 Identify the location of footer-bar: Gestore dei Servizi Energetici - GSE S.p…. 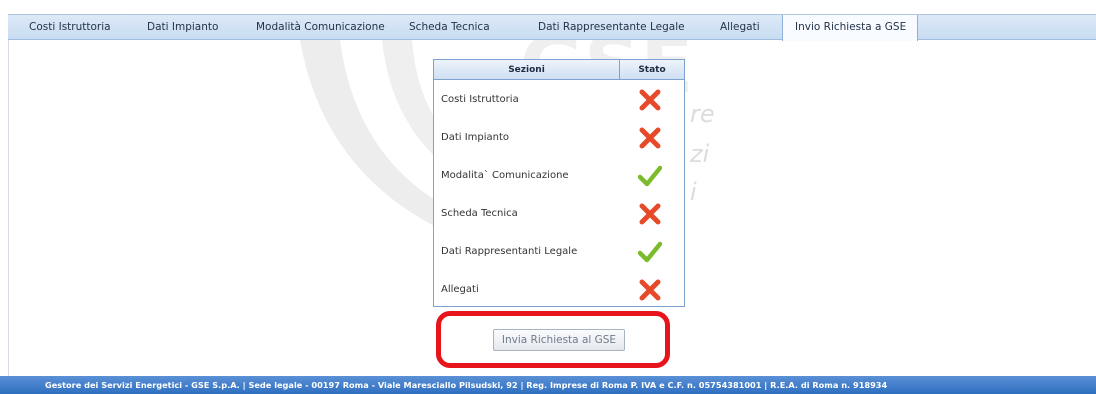
(548, 385).